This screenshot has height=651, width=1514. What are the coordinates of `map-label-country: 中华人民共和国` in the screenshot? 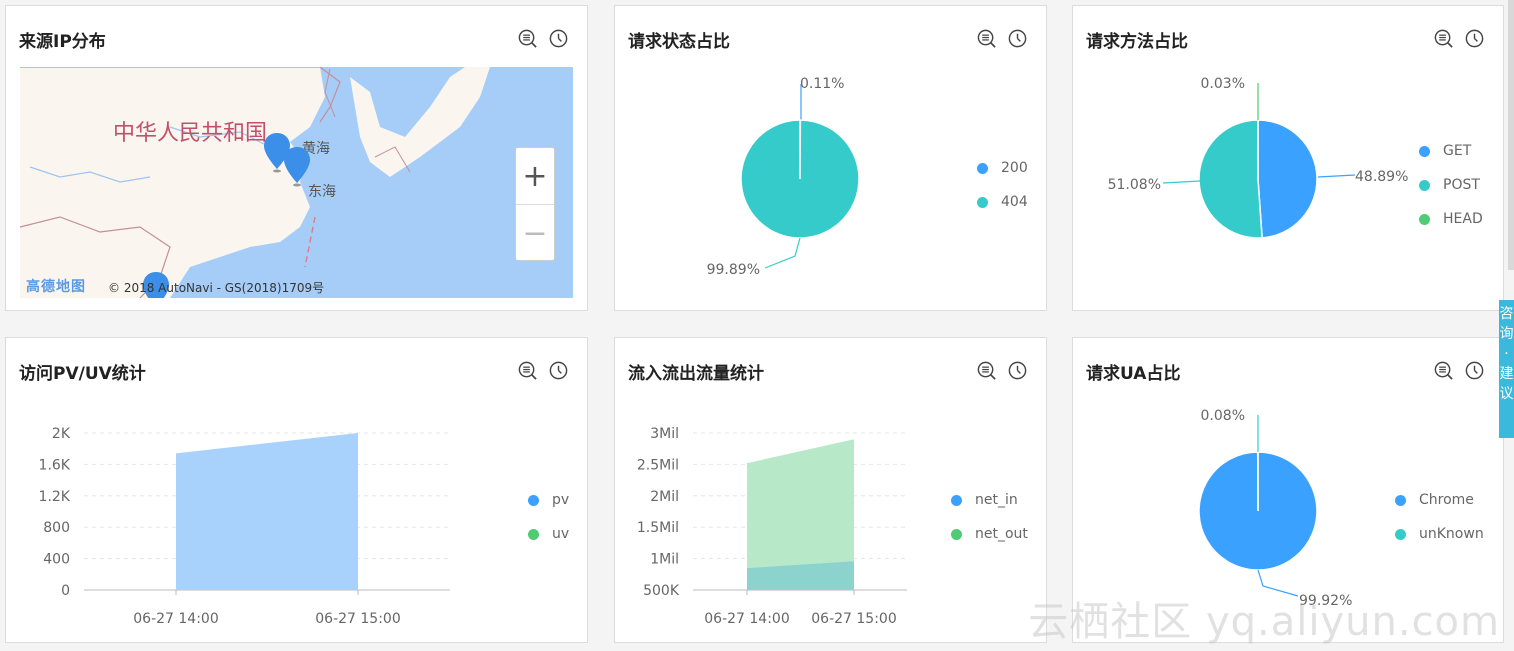 It's located at (190, 133).